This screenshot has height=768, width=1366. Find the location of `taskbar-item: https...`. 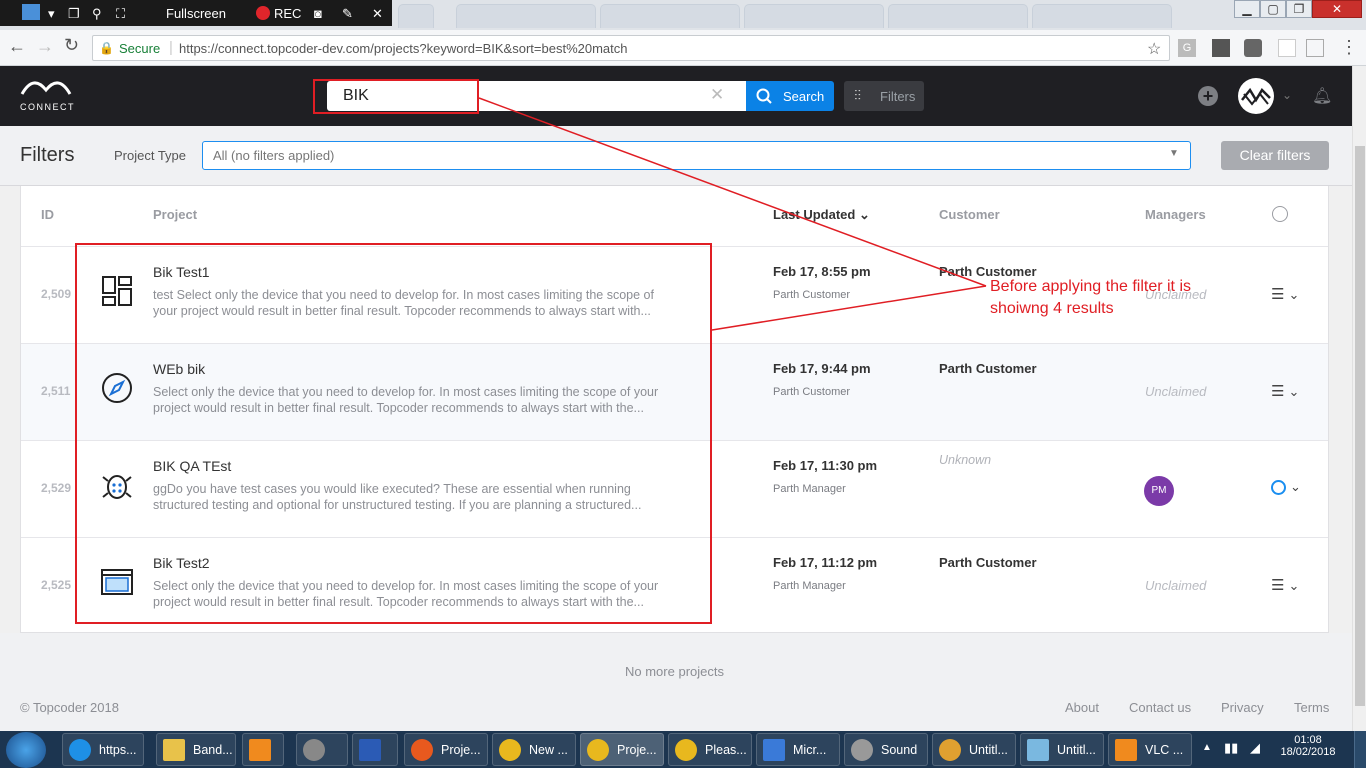

taskbar-item: https... is located at coordinates (103, 749).